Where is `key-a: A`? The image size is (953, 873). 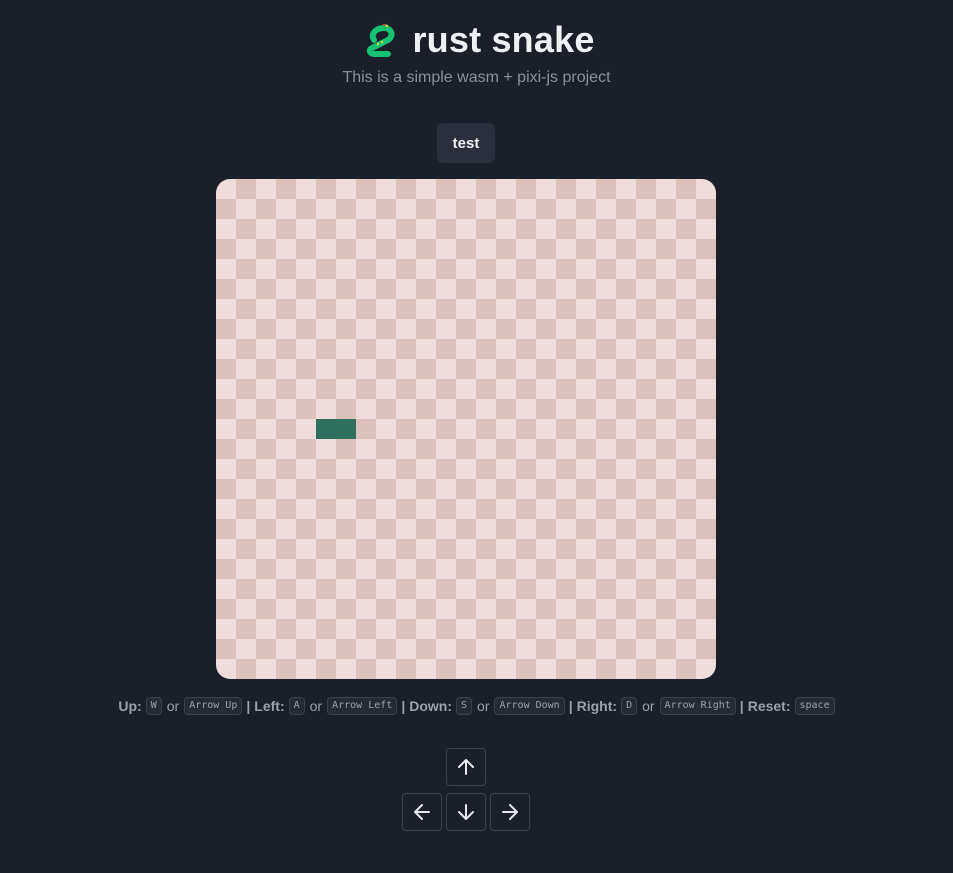
key-a: A is located at coordinates (296, 706).